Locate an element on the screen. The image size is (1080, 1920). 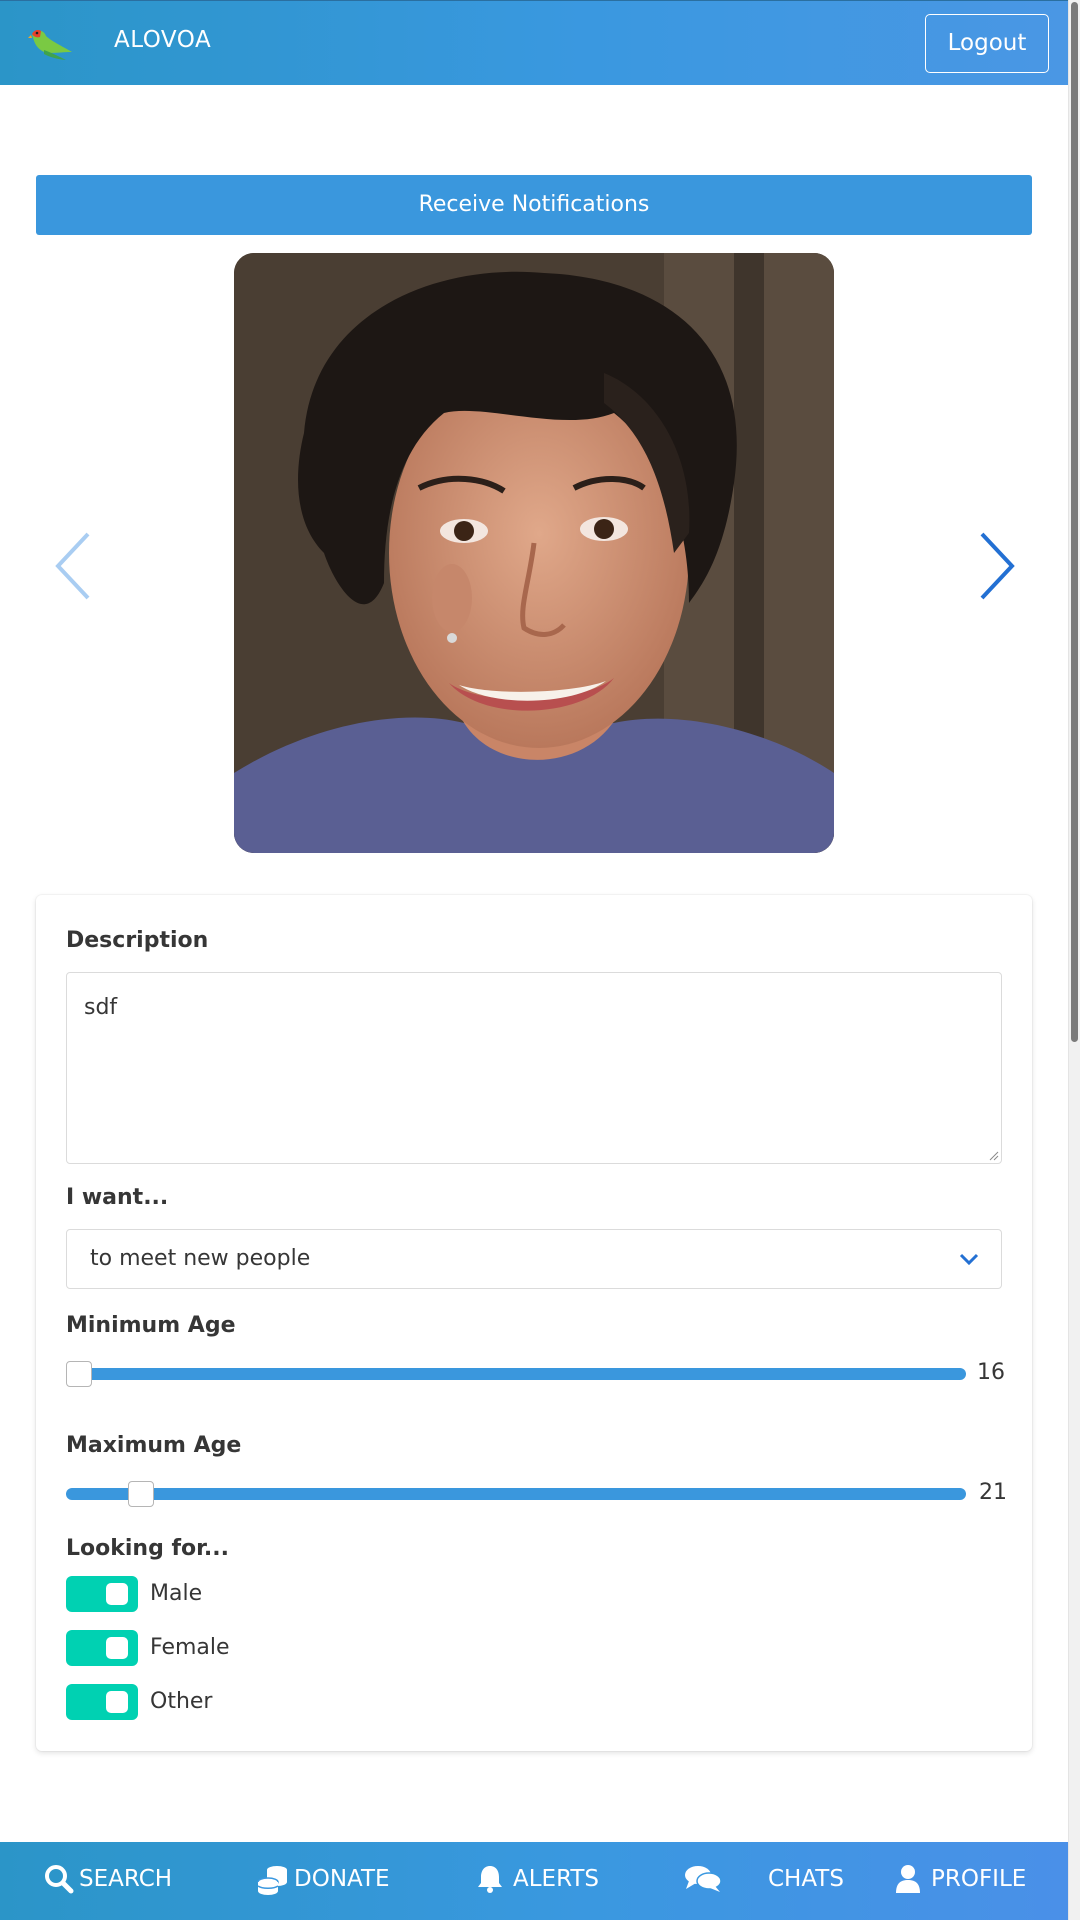
switch-other is located at coordinates (102, 1702).